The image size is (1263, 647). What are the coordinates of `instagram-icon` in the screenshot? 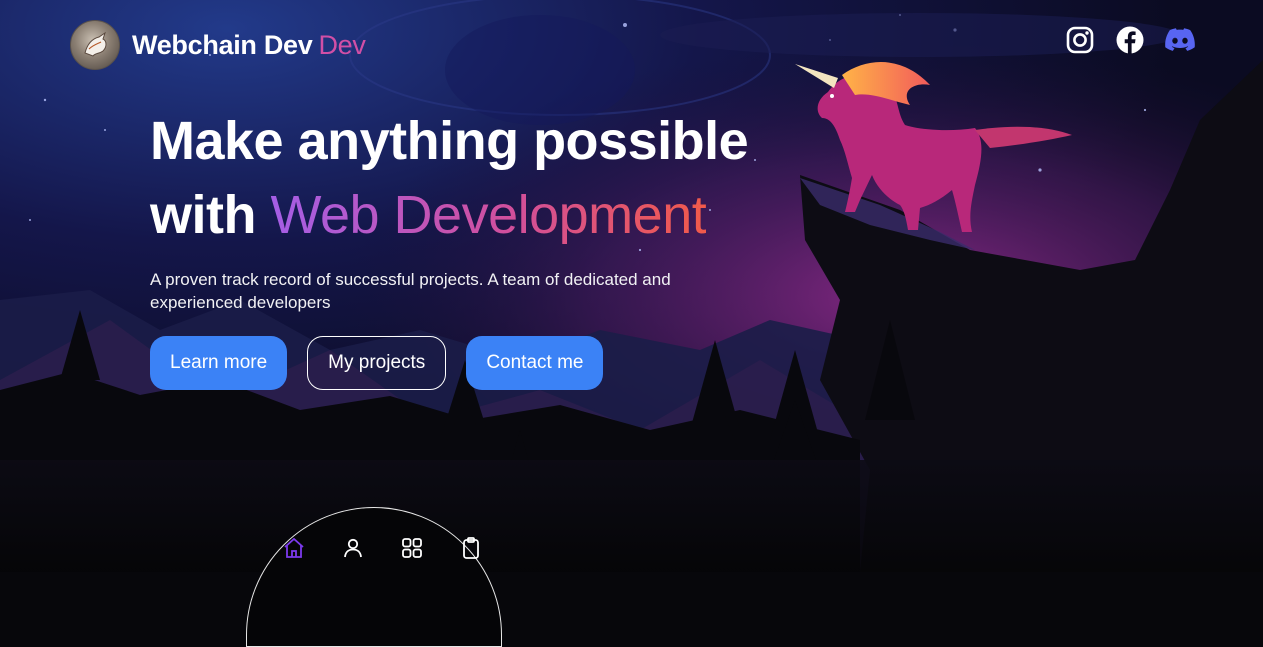 It's located at (1080, 40).